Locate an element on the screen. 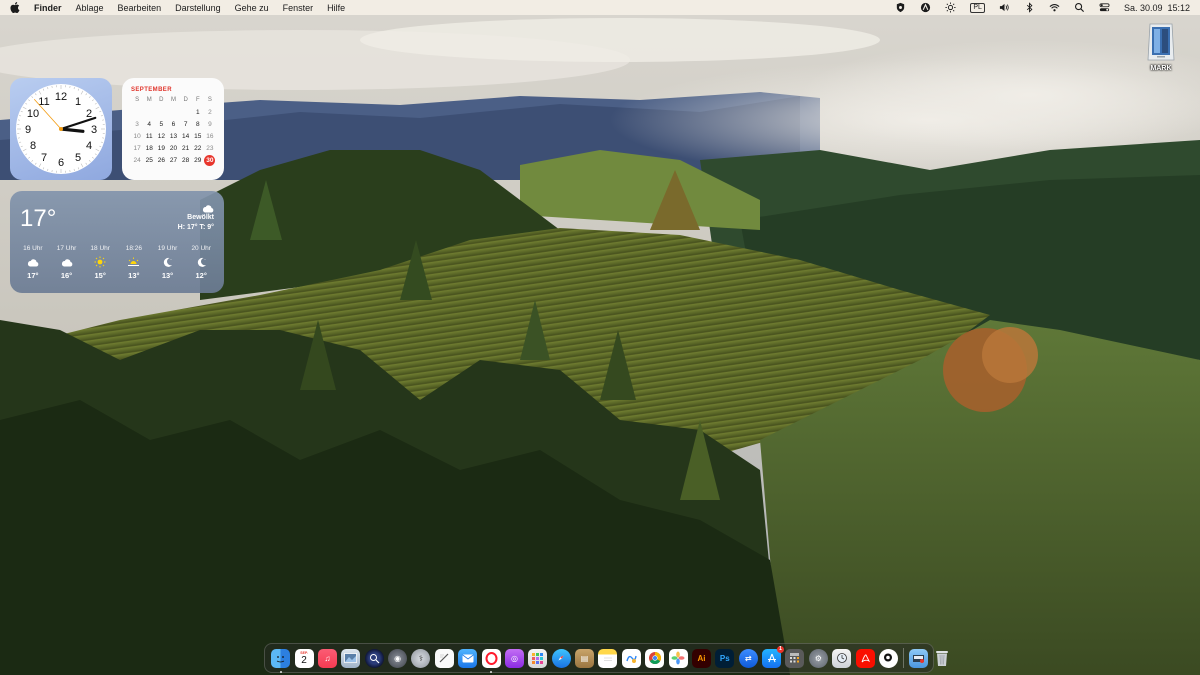  calendar-day-empty is located at coordinates (173, 112).